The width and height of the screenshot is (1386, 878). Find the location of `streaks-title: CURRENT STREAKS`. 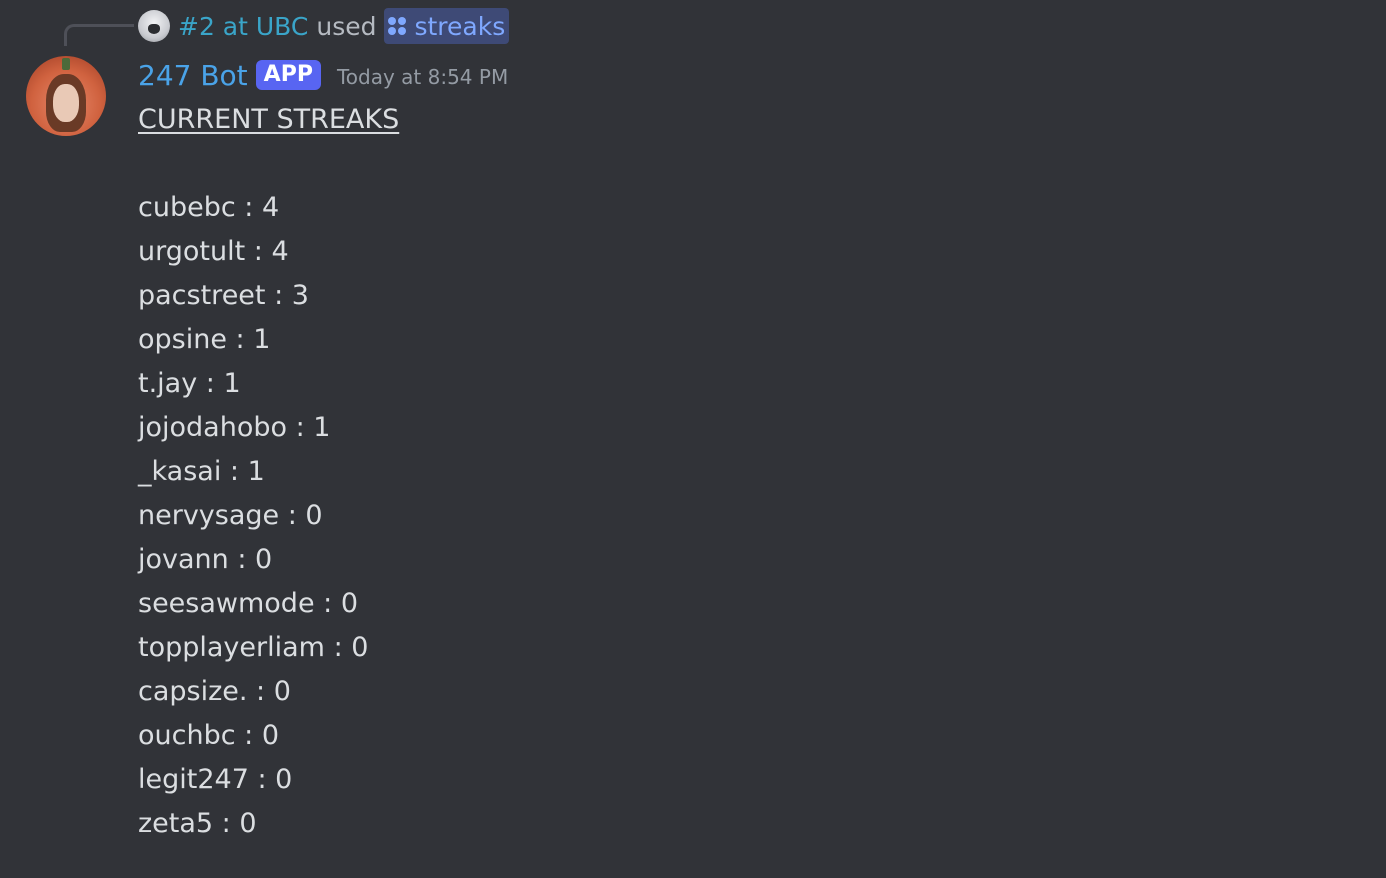

streaks-title: CURRENT STREAKS is located at coordinates (269, 119).